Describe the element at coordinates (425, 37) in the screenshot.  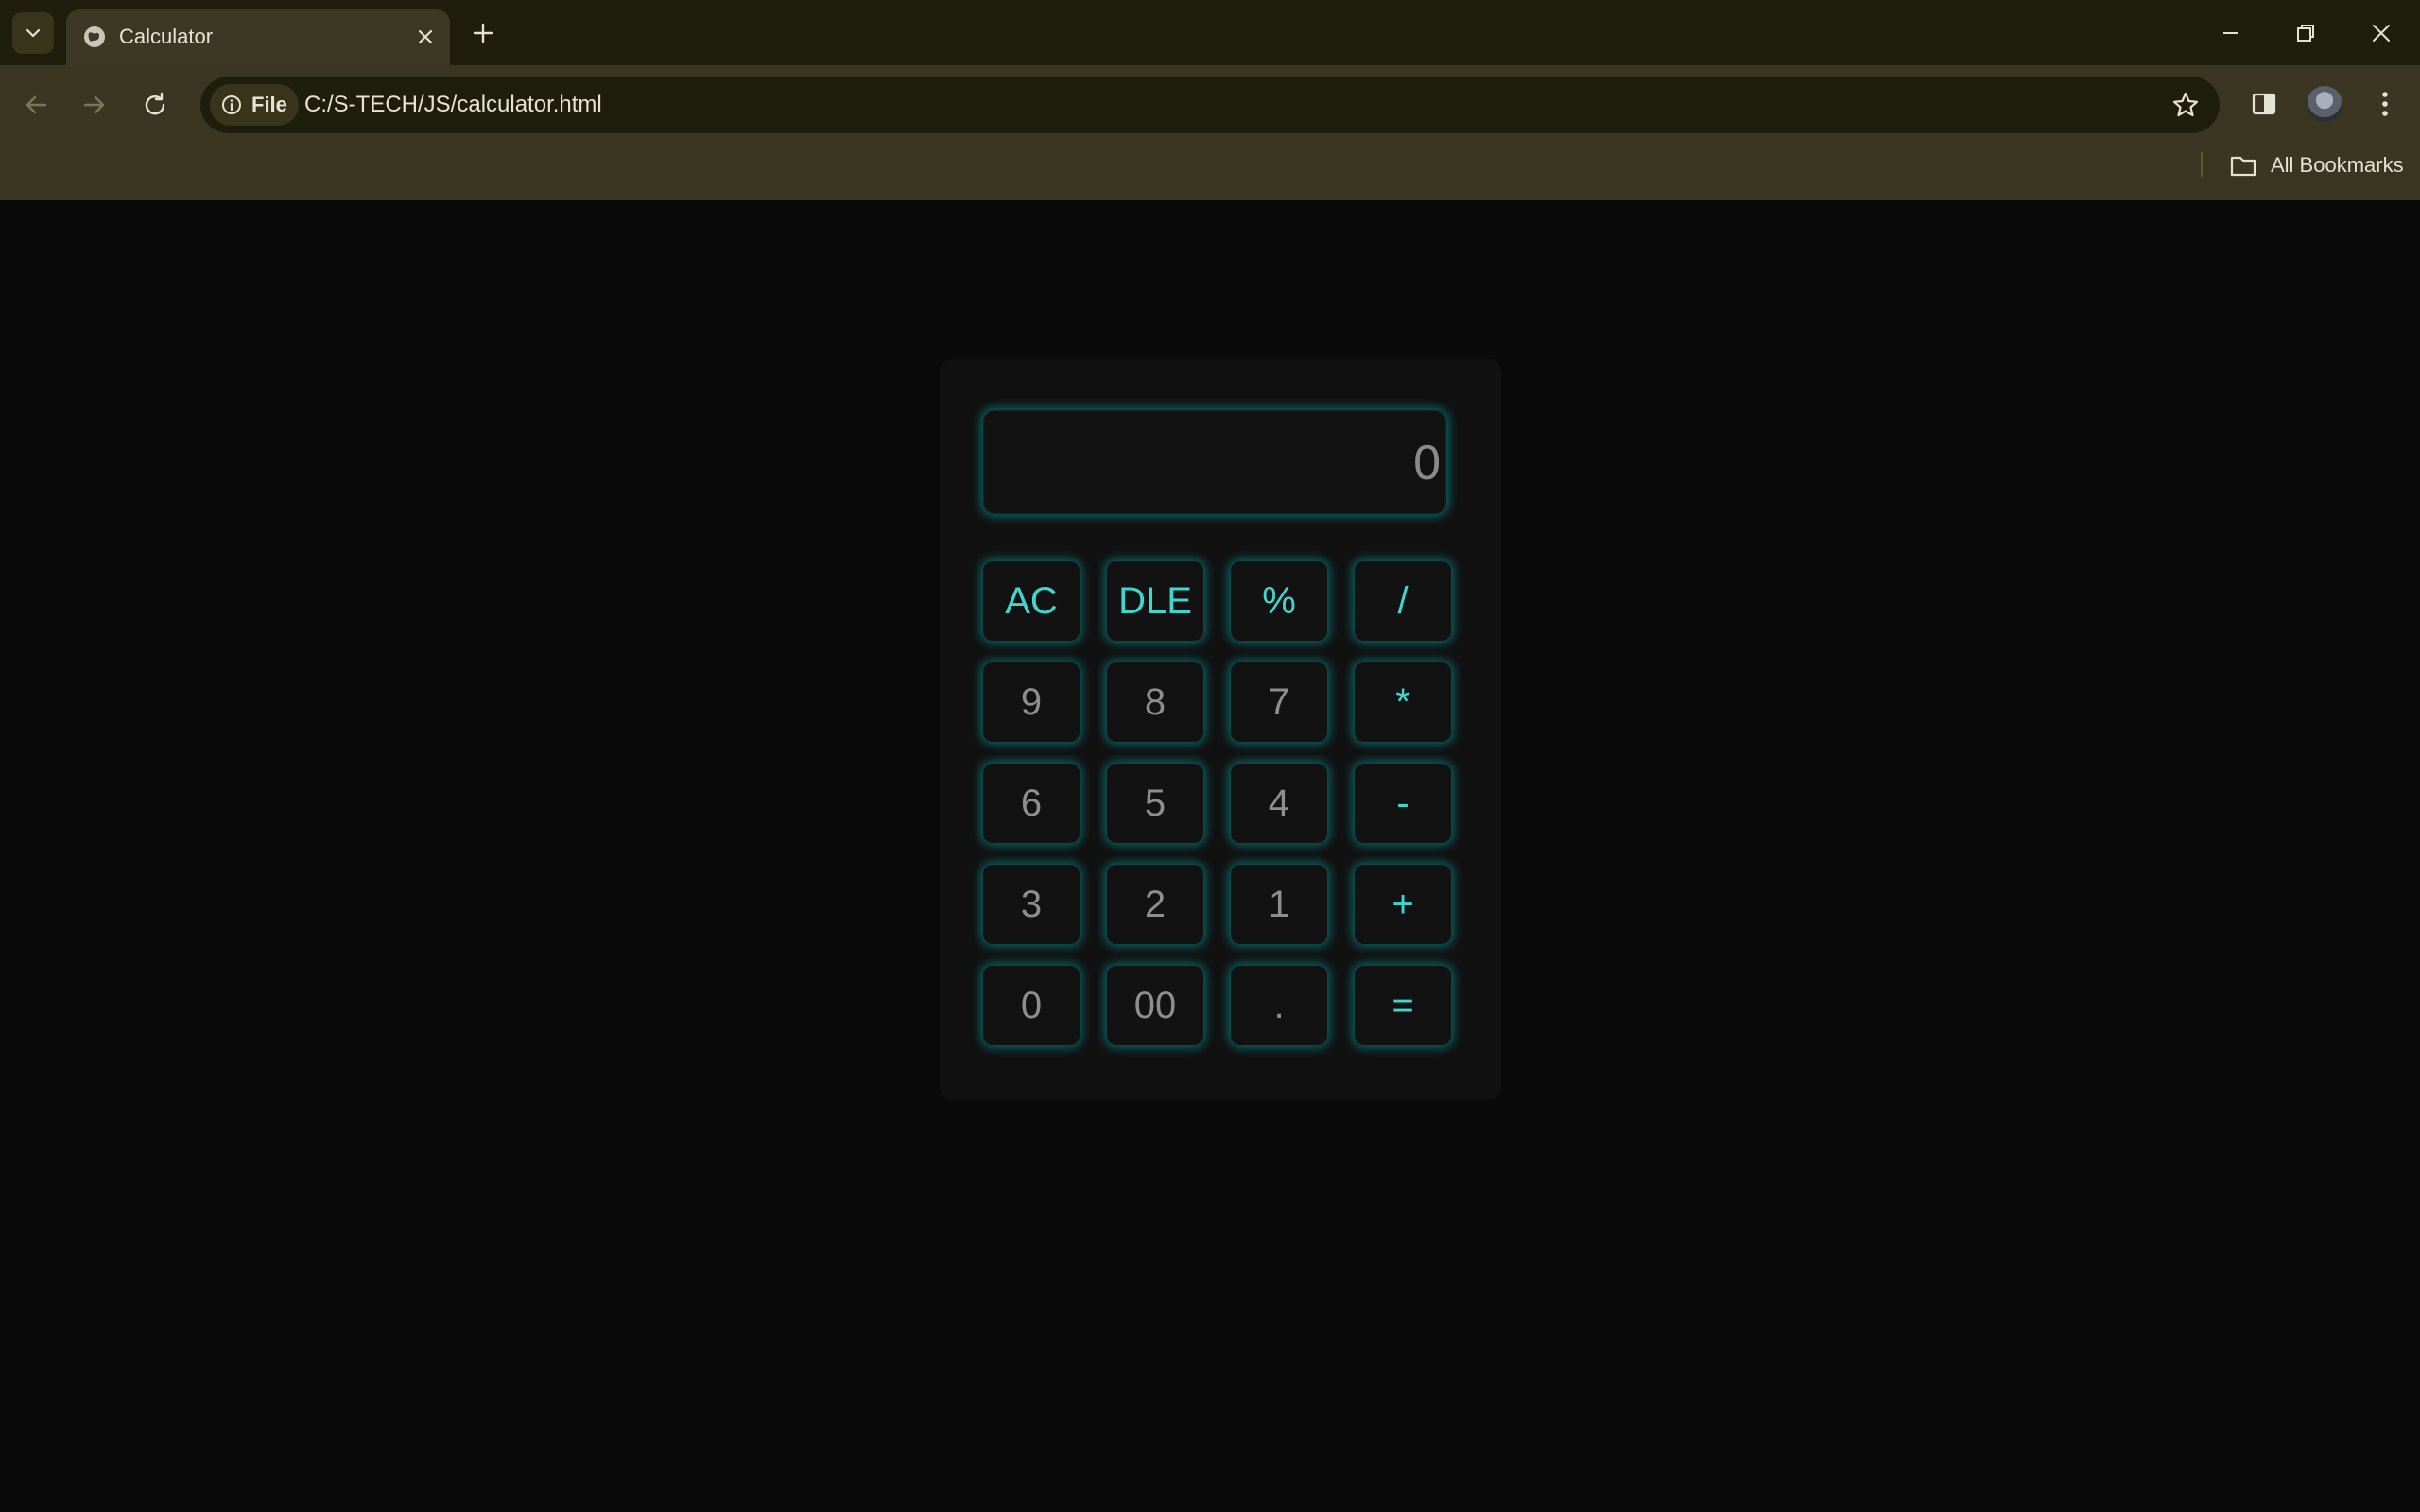
I see `close-icon` at that location.